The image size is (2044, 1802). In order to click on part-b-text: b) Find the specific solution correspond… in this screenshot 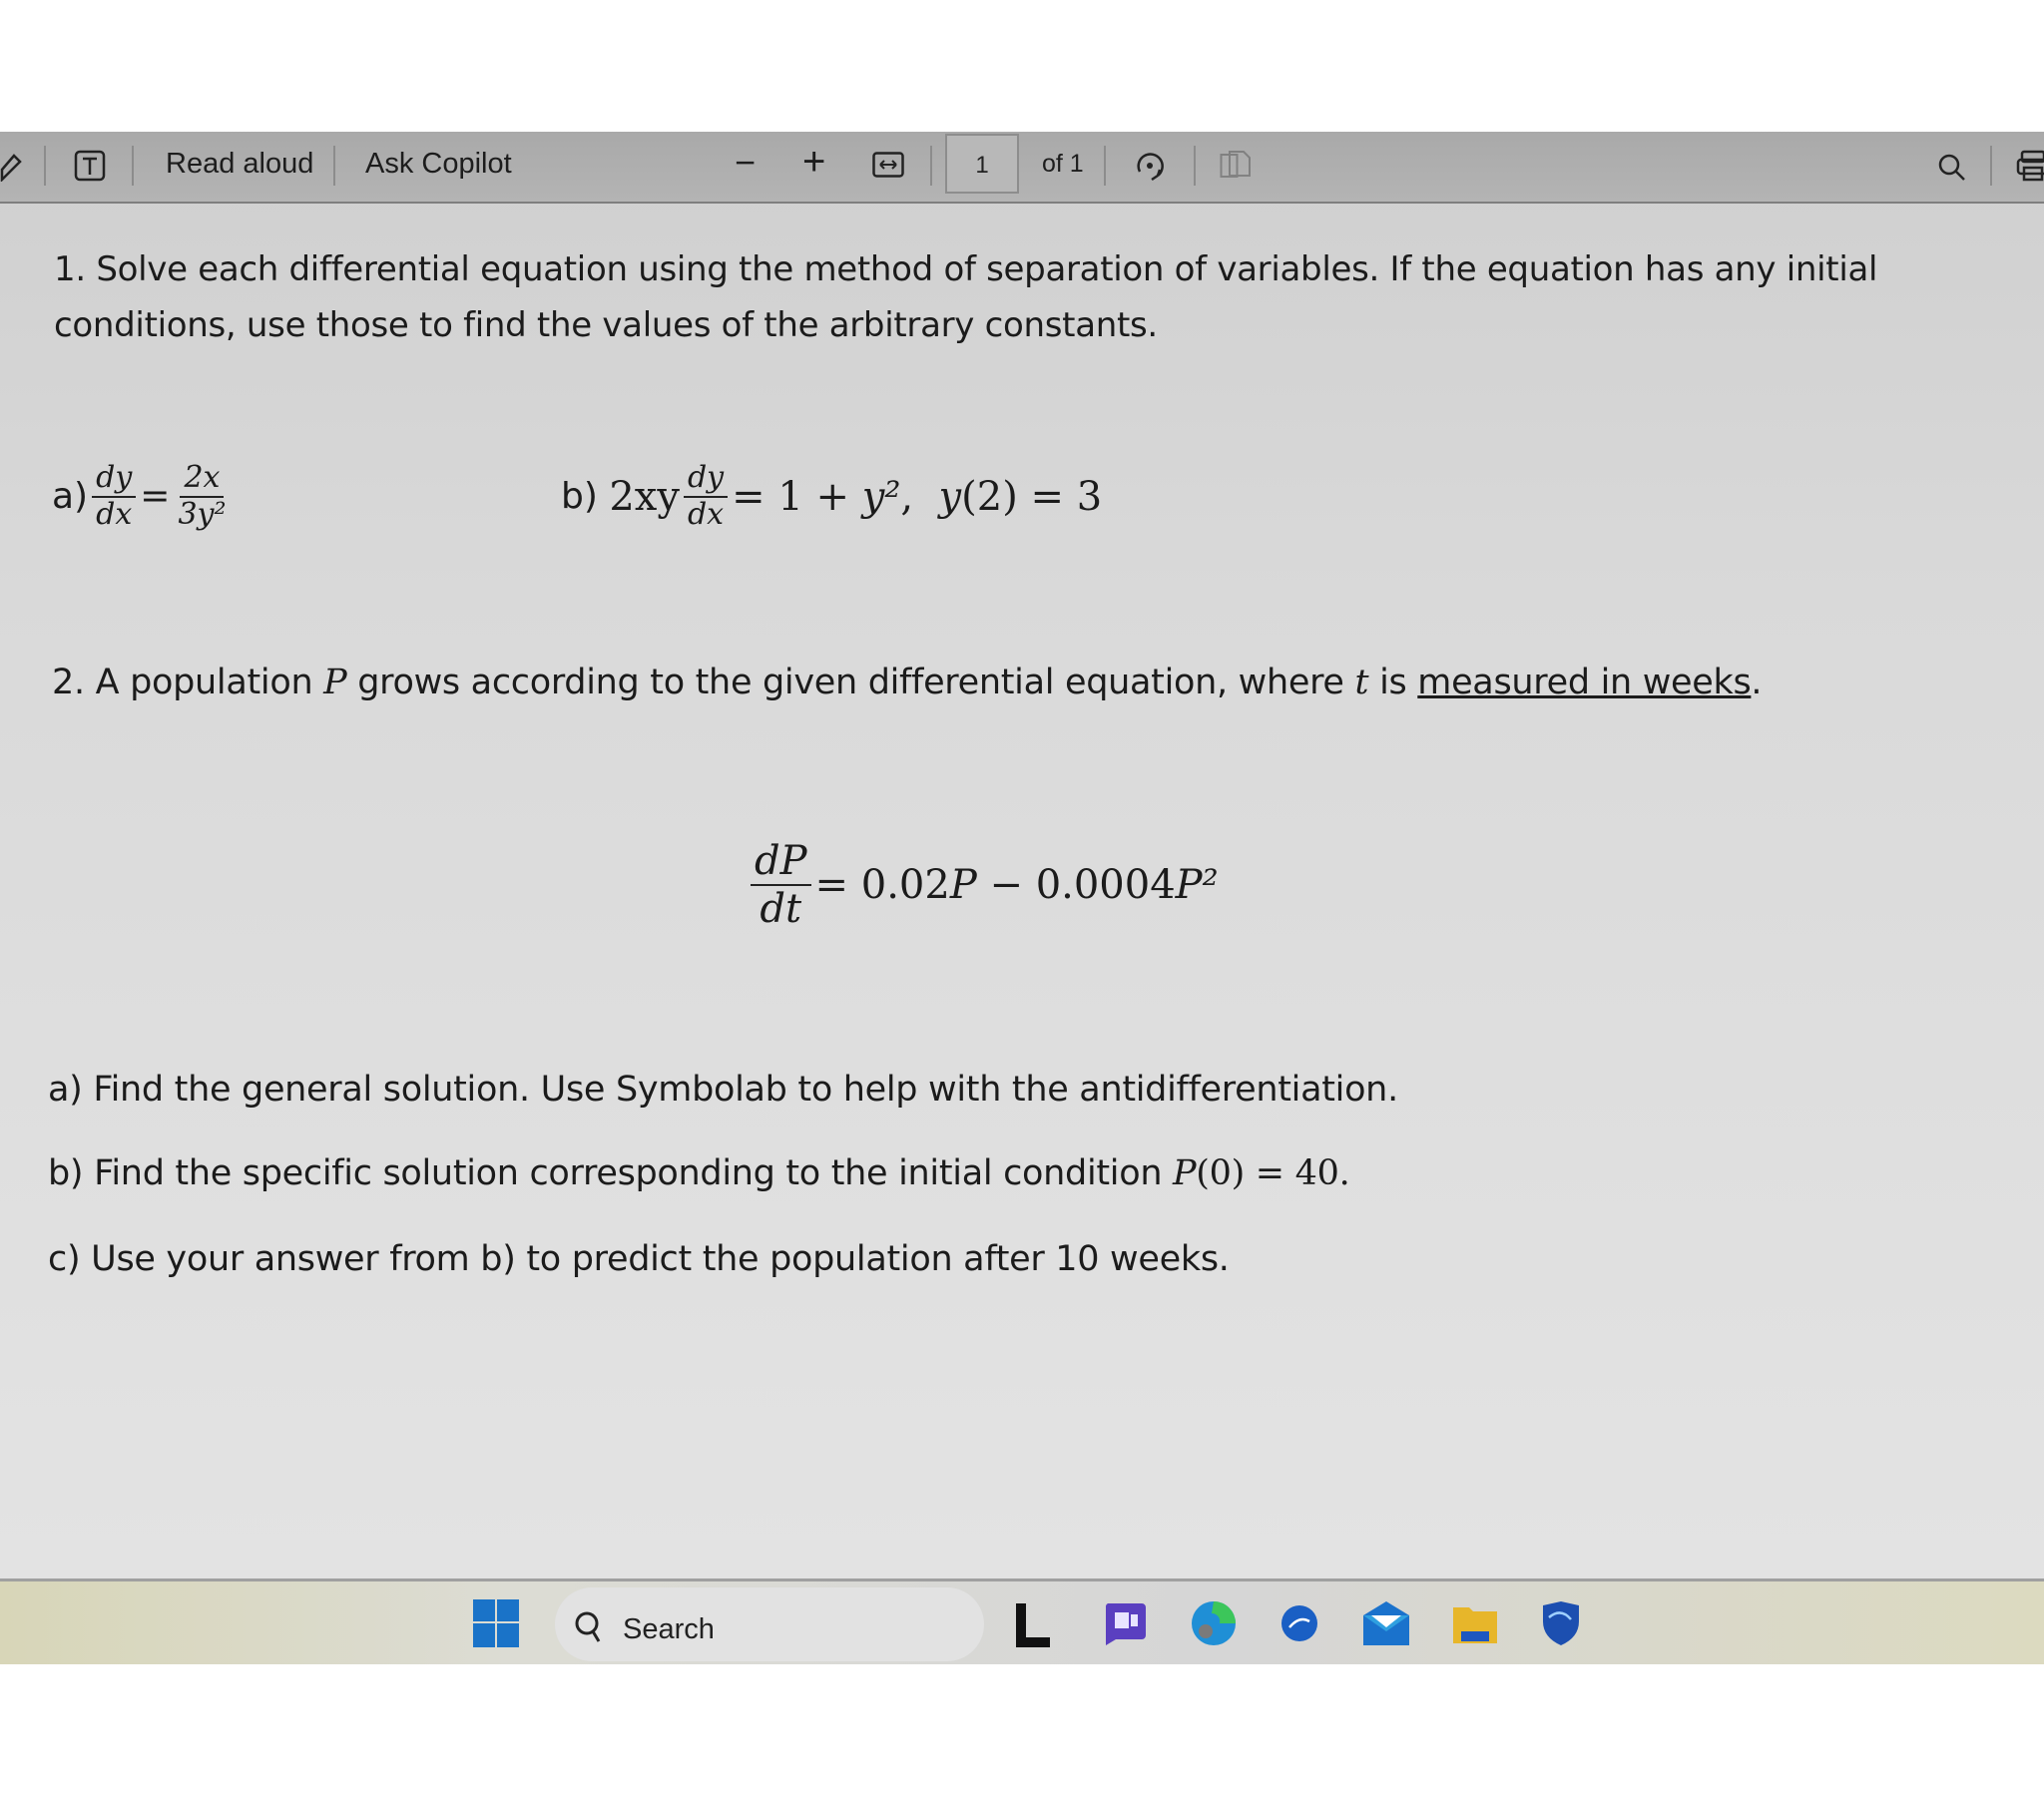, I will do `click(699, 1173)`.